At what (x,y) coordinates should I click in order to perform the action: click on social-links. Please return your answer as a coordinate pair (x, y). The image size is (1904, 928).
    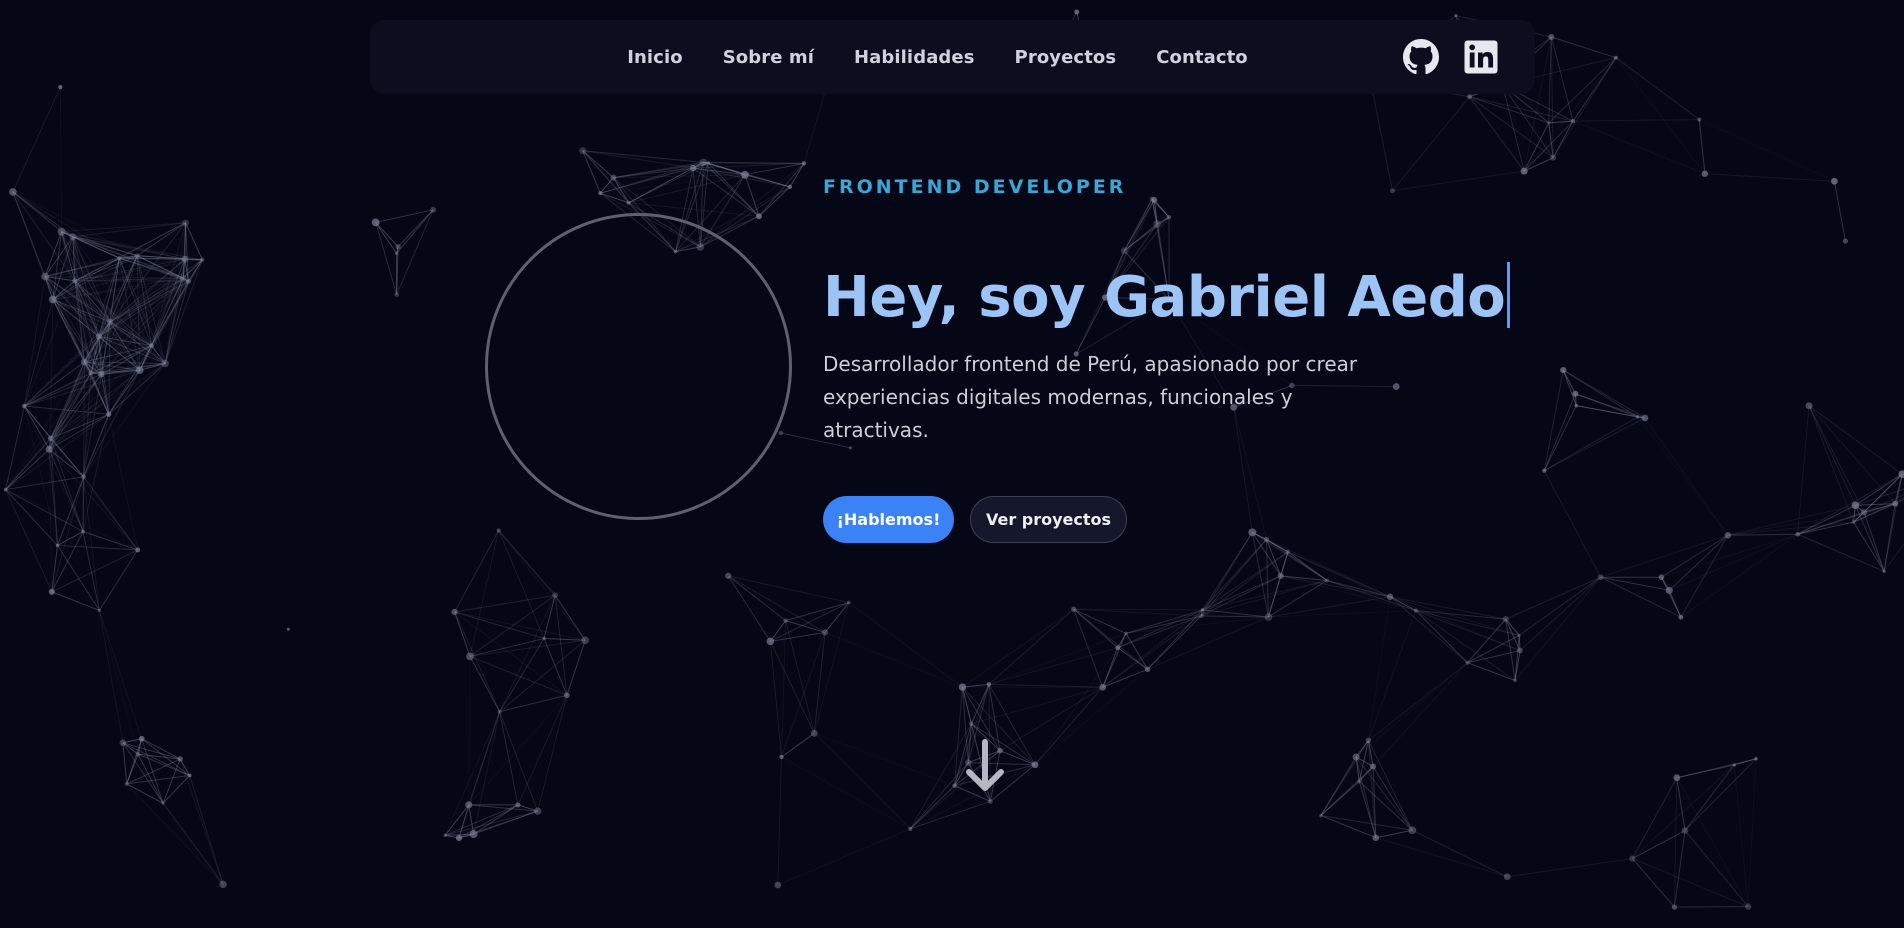
    Looking at the image, I should click on (1451, 57).